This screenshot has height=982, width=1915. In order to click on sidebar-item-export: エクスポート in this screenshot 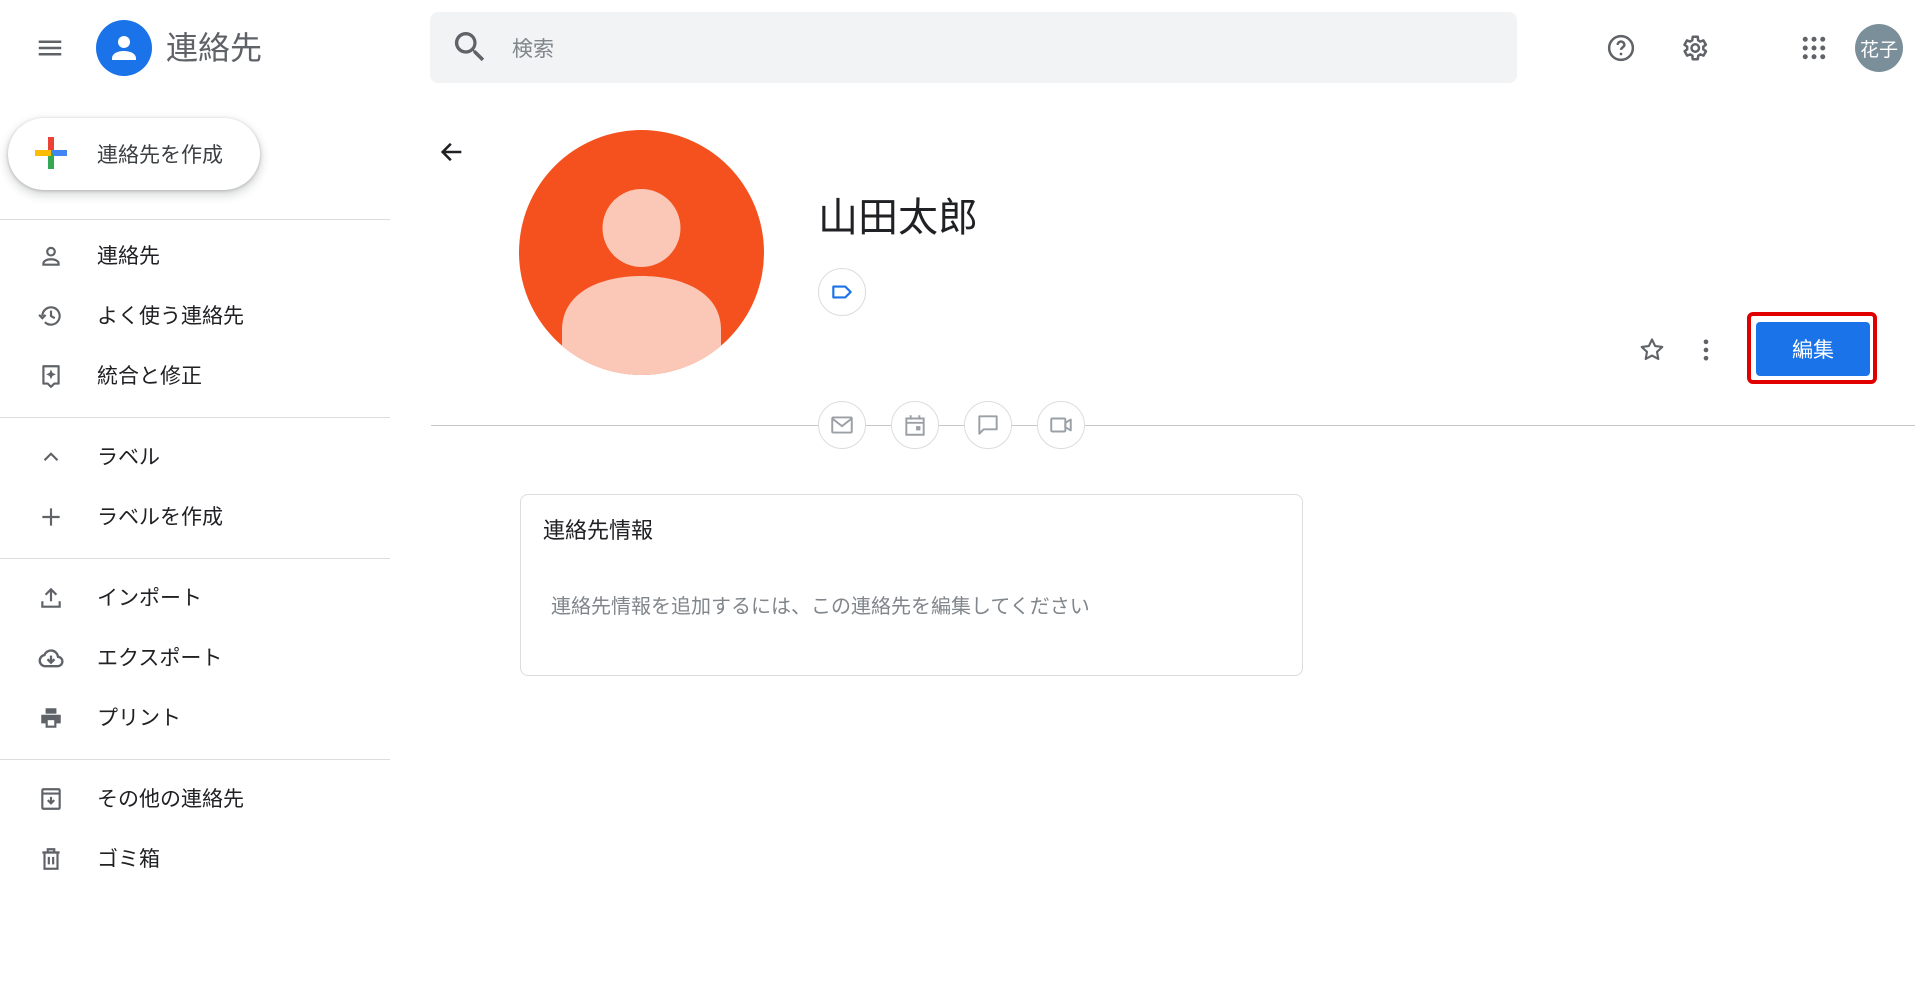, I will do `click(195, 658)`.